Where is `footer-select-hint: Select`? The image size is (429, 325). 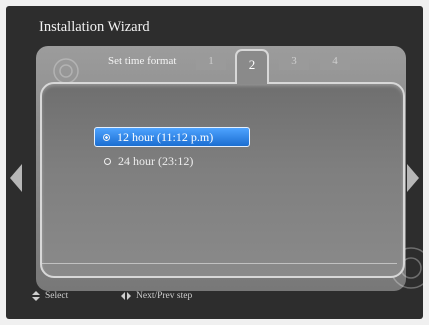 footer-select-hint: Select is located at coordinates (50, 296).